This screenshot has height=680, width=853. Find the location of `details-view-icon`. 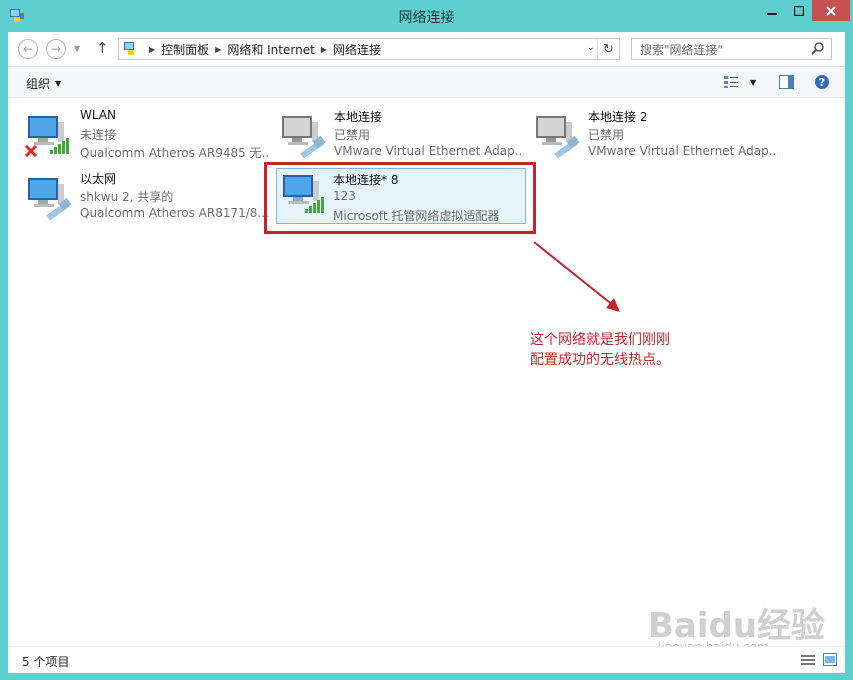

details-view-icon is located at coordinates (808, 660).